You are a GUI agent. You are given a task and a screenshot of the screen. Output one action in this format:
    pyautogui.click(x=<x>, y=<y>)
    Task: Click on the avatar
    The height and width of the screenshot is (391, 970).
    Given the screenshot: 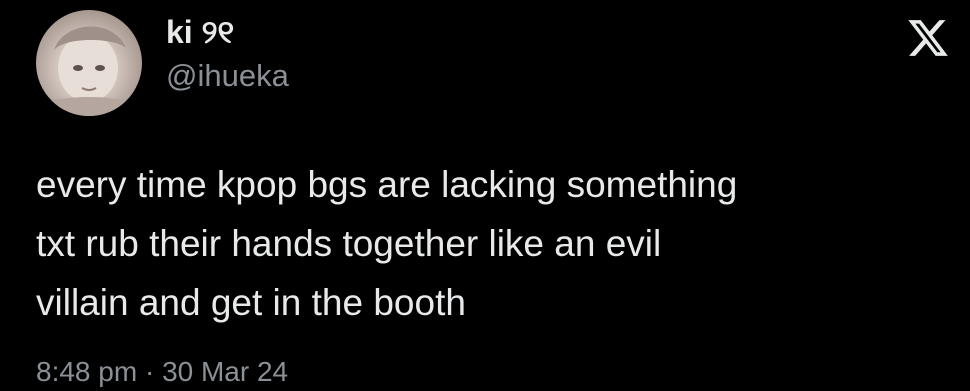 What is the action you would take?
    pyautogui.click(x=89, y=63)
    